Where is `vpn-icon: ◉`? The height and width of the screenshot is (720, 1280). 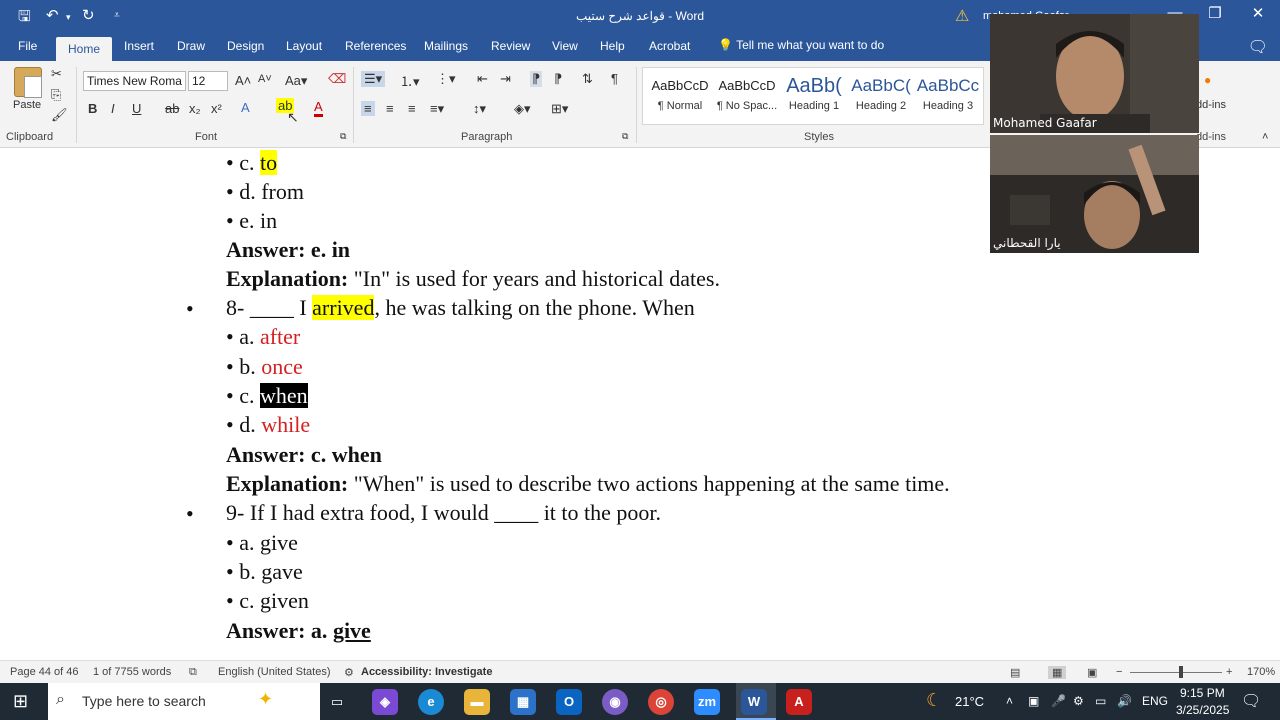
vpn-icon: ◉ is located at coordinates (615, 702).